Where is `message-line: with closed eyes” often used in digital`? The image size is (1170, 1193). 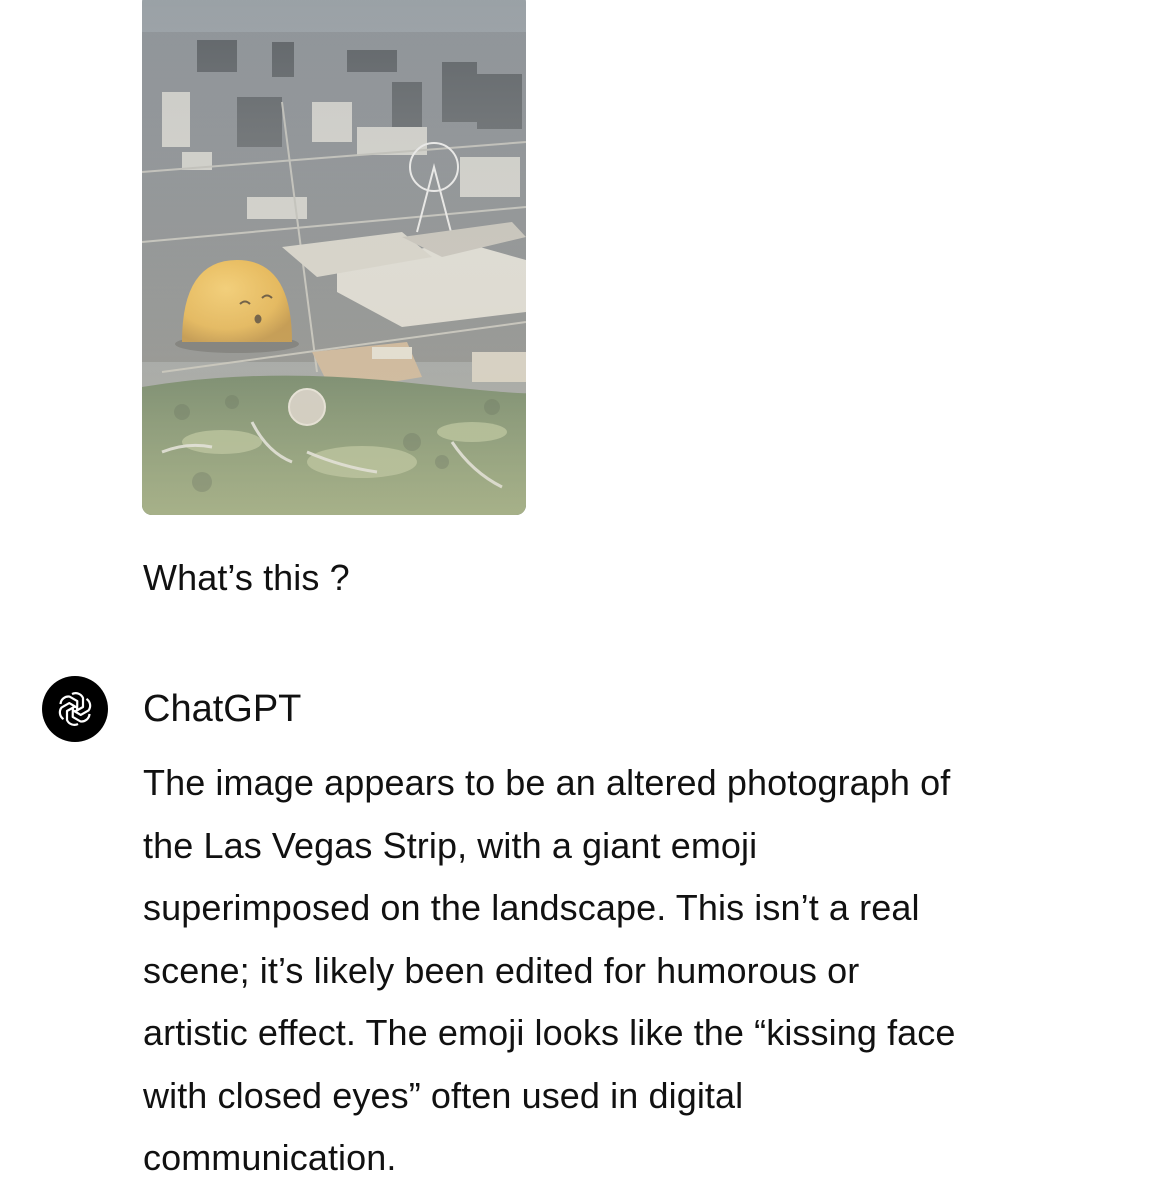
message-line: with closed eyes” often used in digital is located at coordinates (443, 1095).